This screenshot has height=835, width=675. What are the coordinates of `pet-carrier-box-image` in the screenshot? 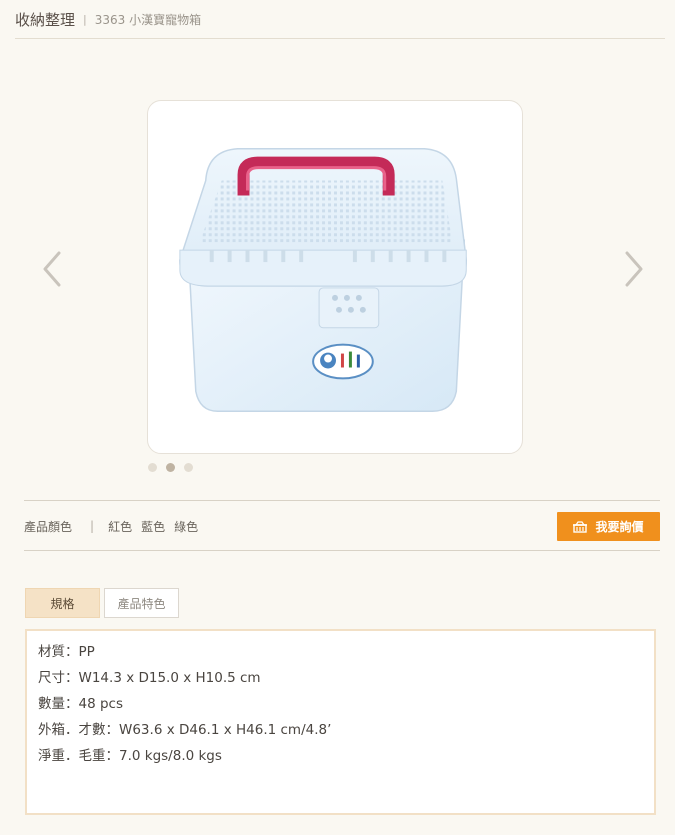 It's located at (323, 279).